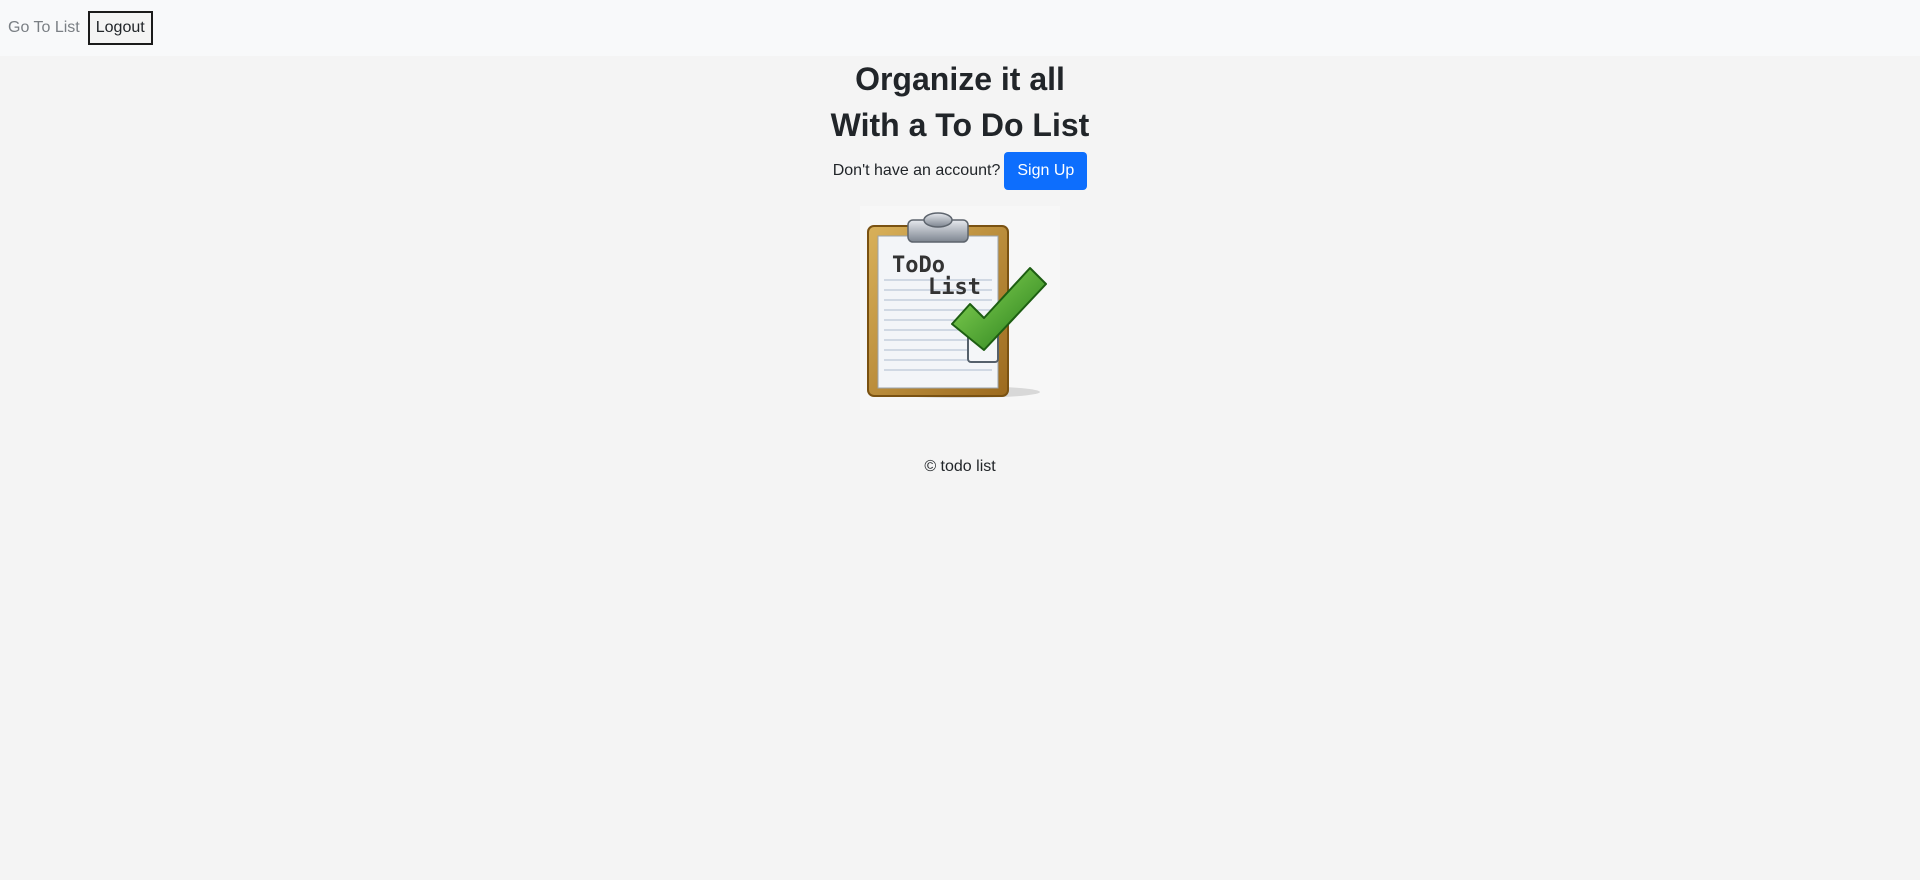 The height and width of the screenshot is (880, 1920). Describe the element at coordinates (960, 79) in the screenshot. I see `headline-line1: Organize it all` at that location.